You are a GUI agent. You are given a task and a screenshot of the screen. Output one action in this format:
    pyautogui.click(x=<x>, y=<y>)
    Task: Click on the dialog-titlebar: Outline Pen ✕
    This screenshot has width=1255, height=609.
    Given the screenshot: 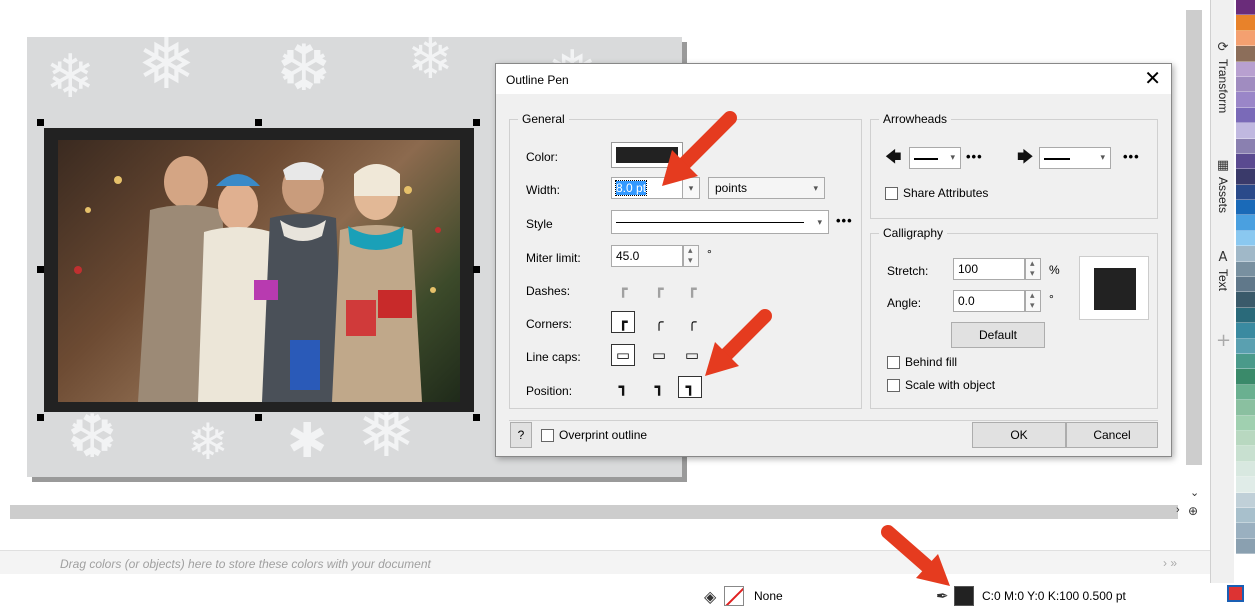 What is the action you would take?
    pyautogui.click(x=833, y=79)
    